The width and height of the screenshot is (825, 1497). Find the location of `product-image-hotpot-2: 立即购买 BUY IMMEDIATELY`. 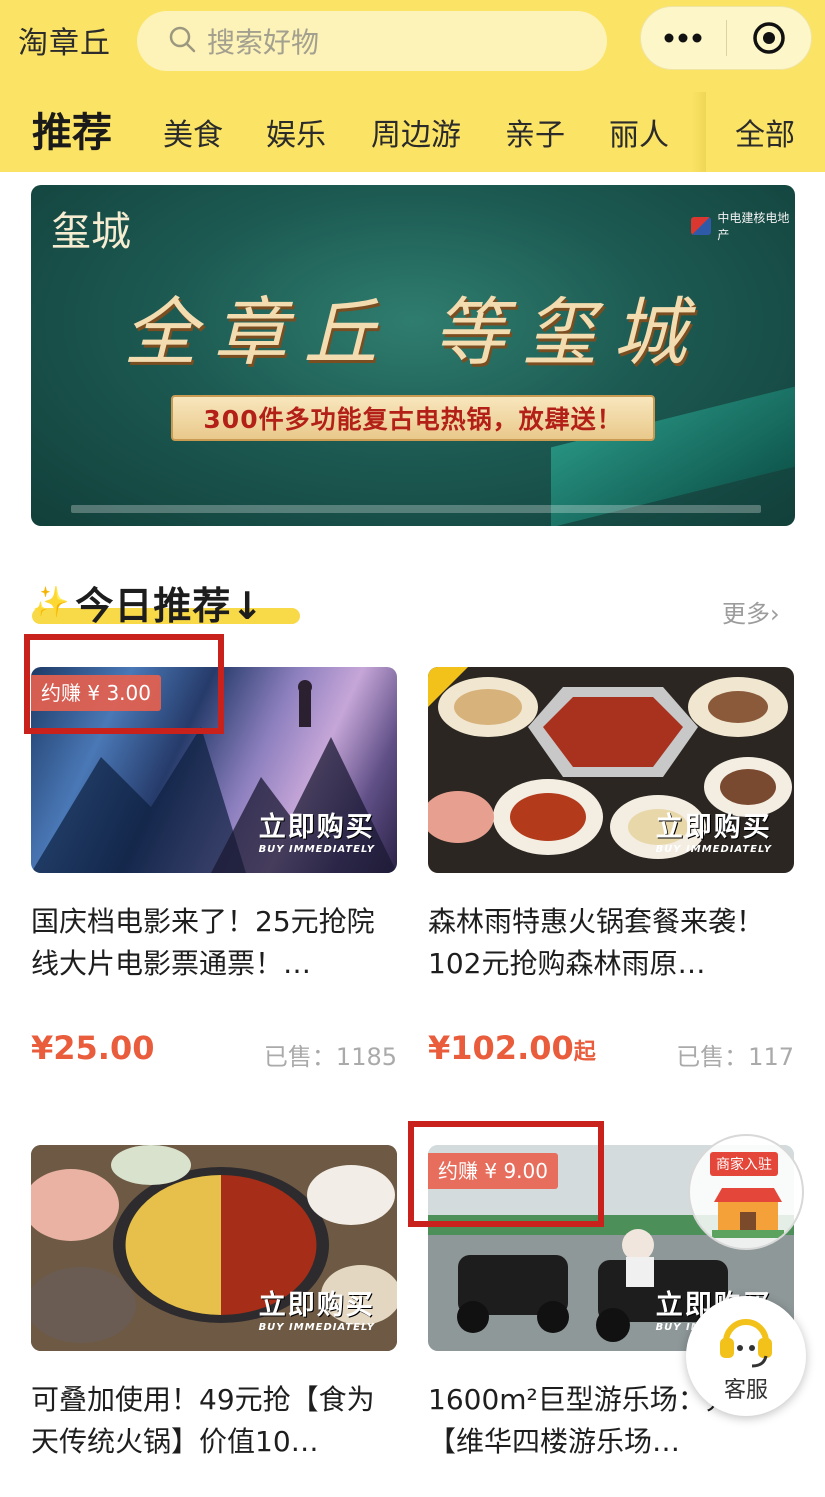

product-image-hotpot-2: 立即购买 BUY IMMEDIATELY is located at coordinates (214, 1248).